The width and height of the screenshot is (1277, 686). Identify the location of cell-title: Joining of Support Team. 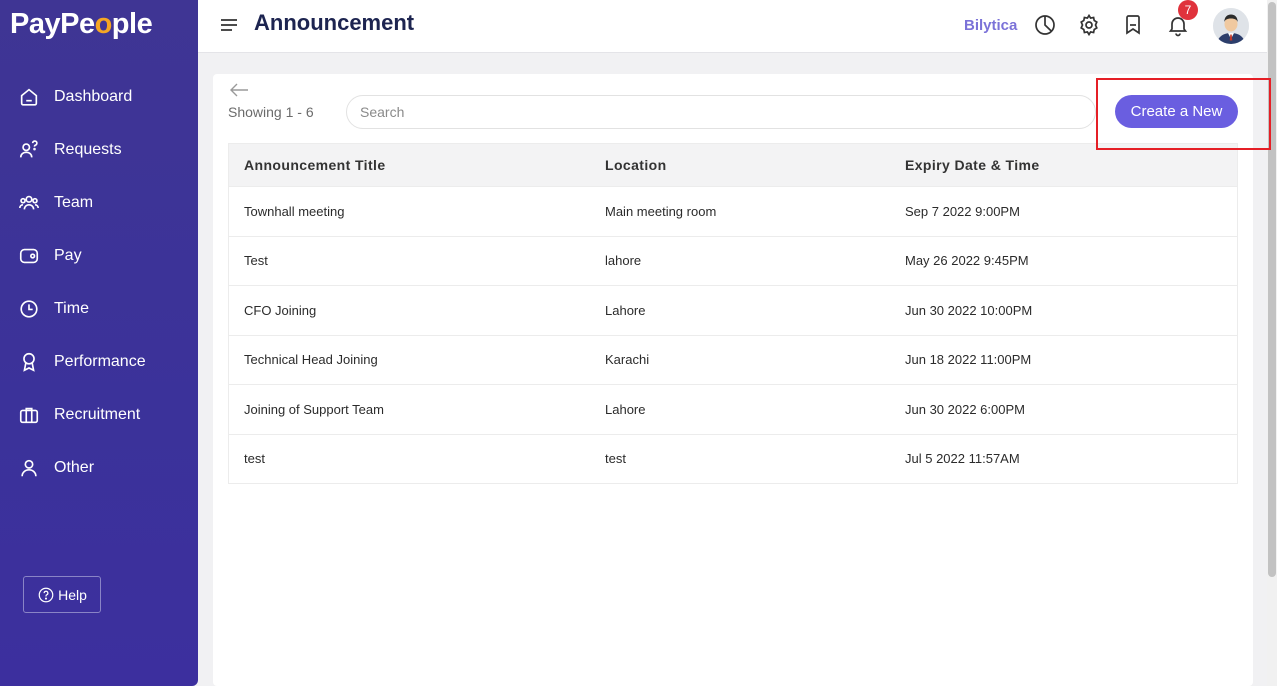
(314, 409).